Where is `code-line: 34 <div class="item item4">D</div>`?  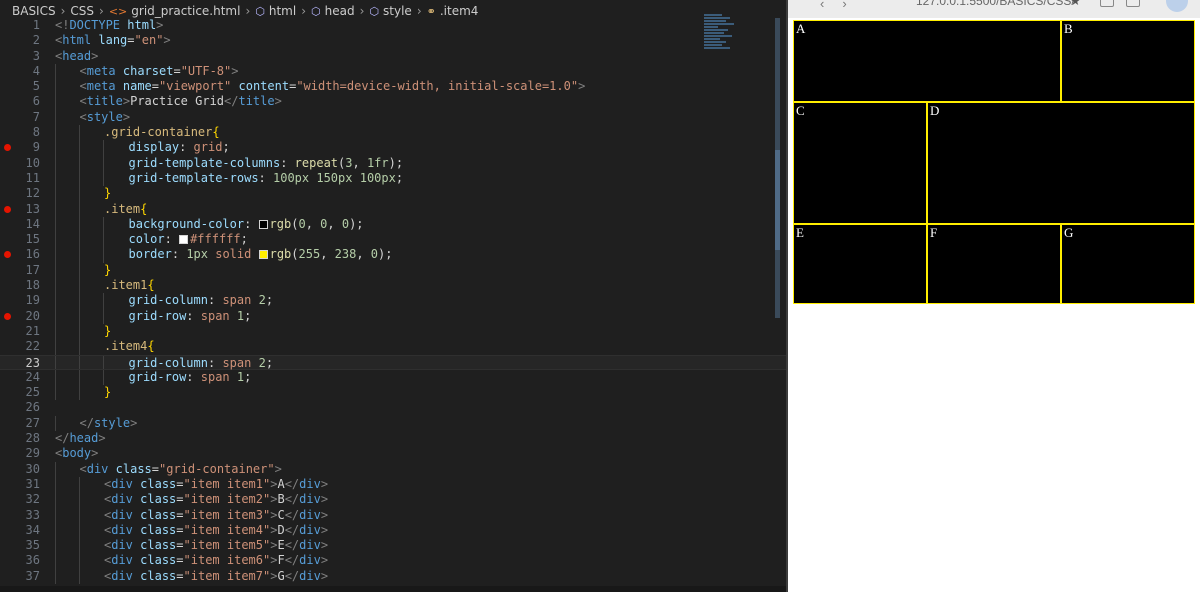
code-line: 34 <div class="item item4">D</div> is located at coordinates (393, 530).